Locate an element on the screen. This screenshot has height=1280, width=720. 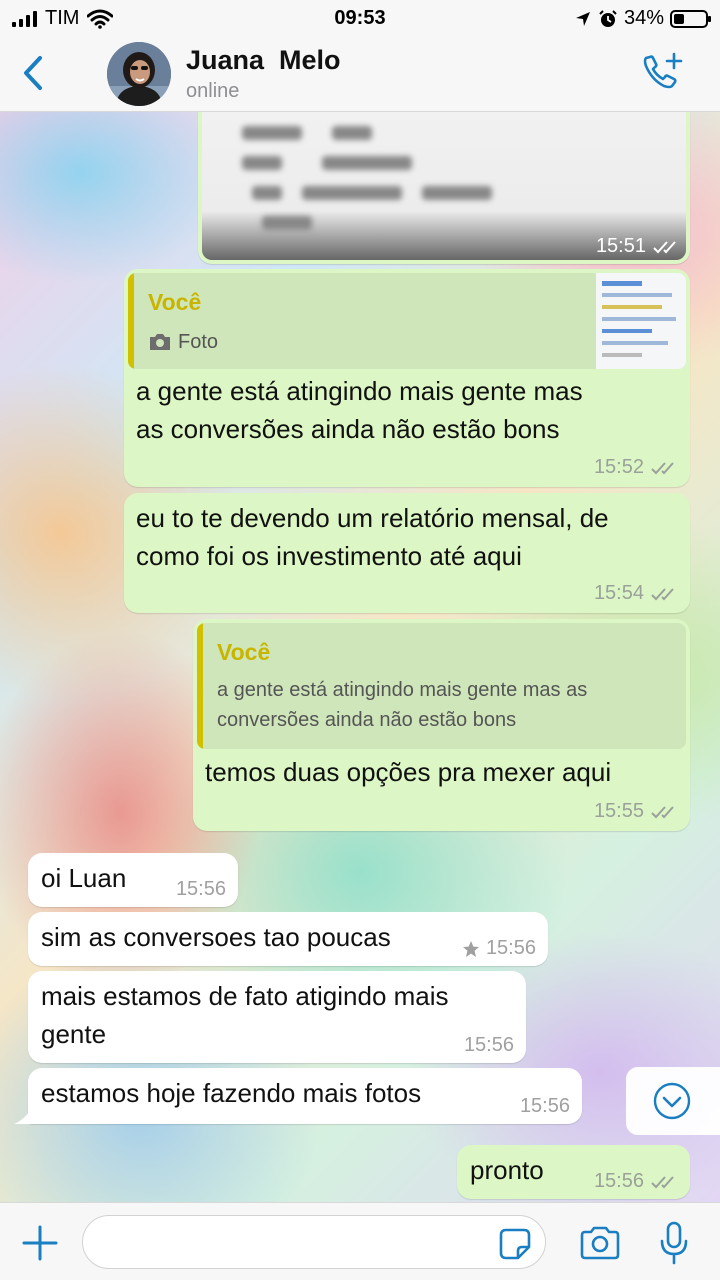
message-bubble-incoming: estamos hoje fazendo mais fotos 15:56 is located at coordinates (298, 1096).